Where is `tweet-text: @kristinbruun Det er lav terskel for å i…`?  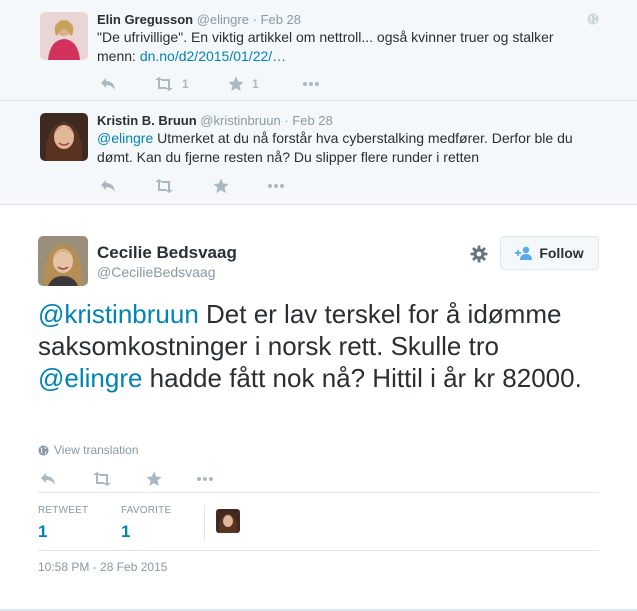 tweet-text: @kristinbruun Det er lav terskel for å i… is located at coordinates (323, 346).